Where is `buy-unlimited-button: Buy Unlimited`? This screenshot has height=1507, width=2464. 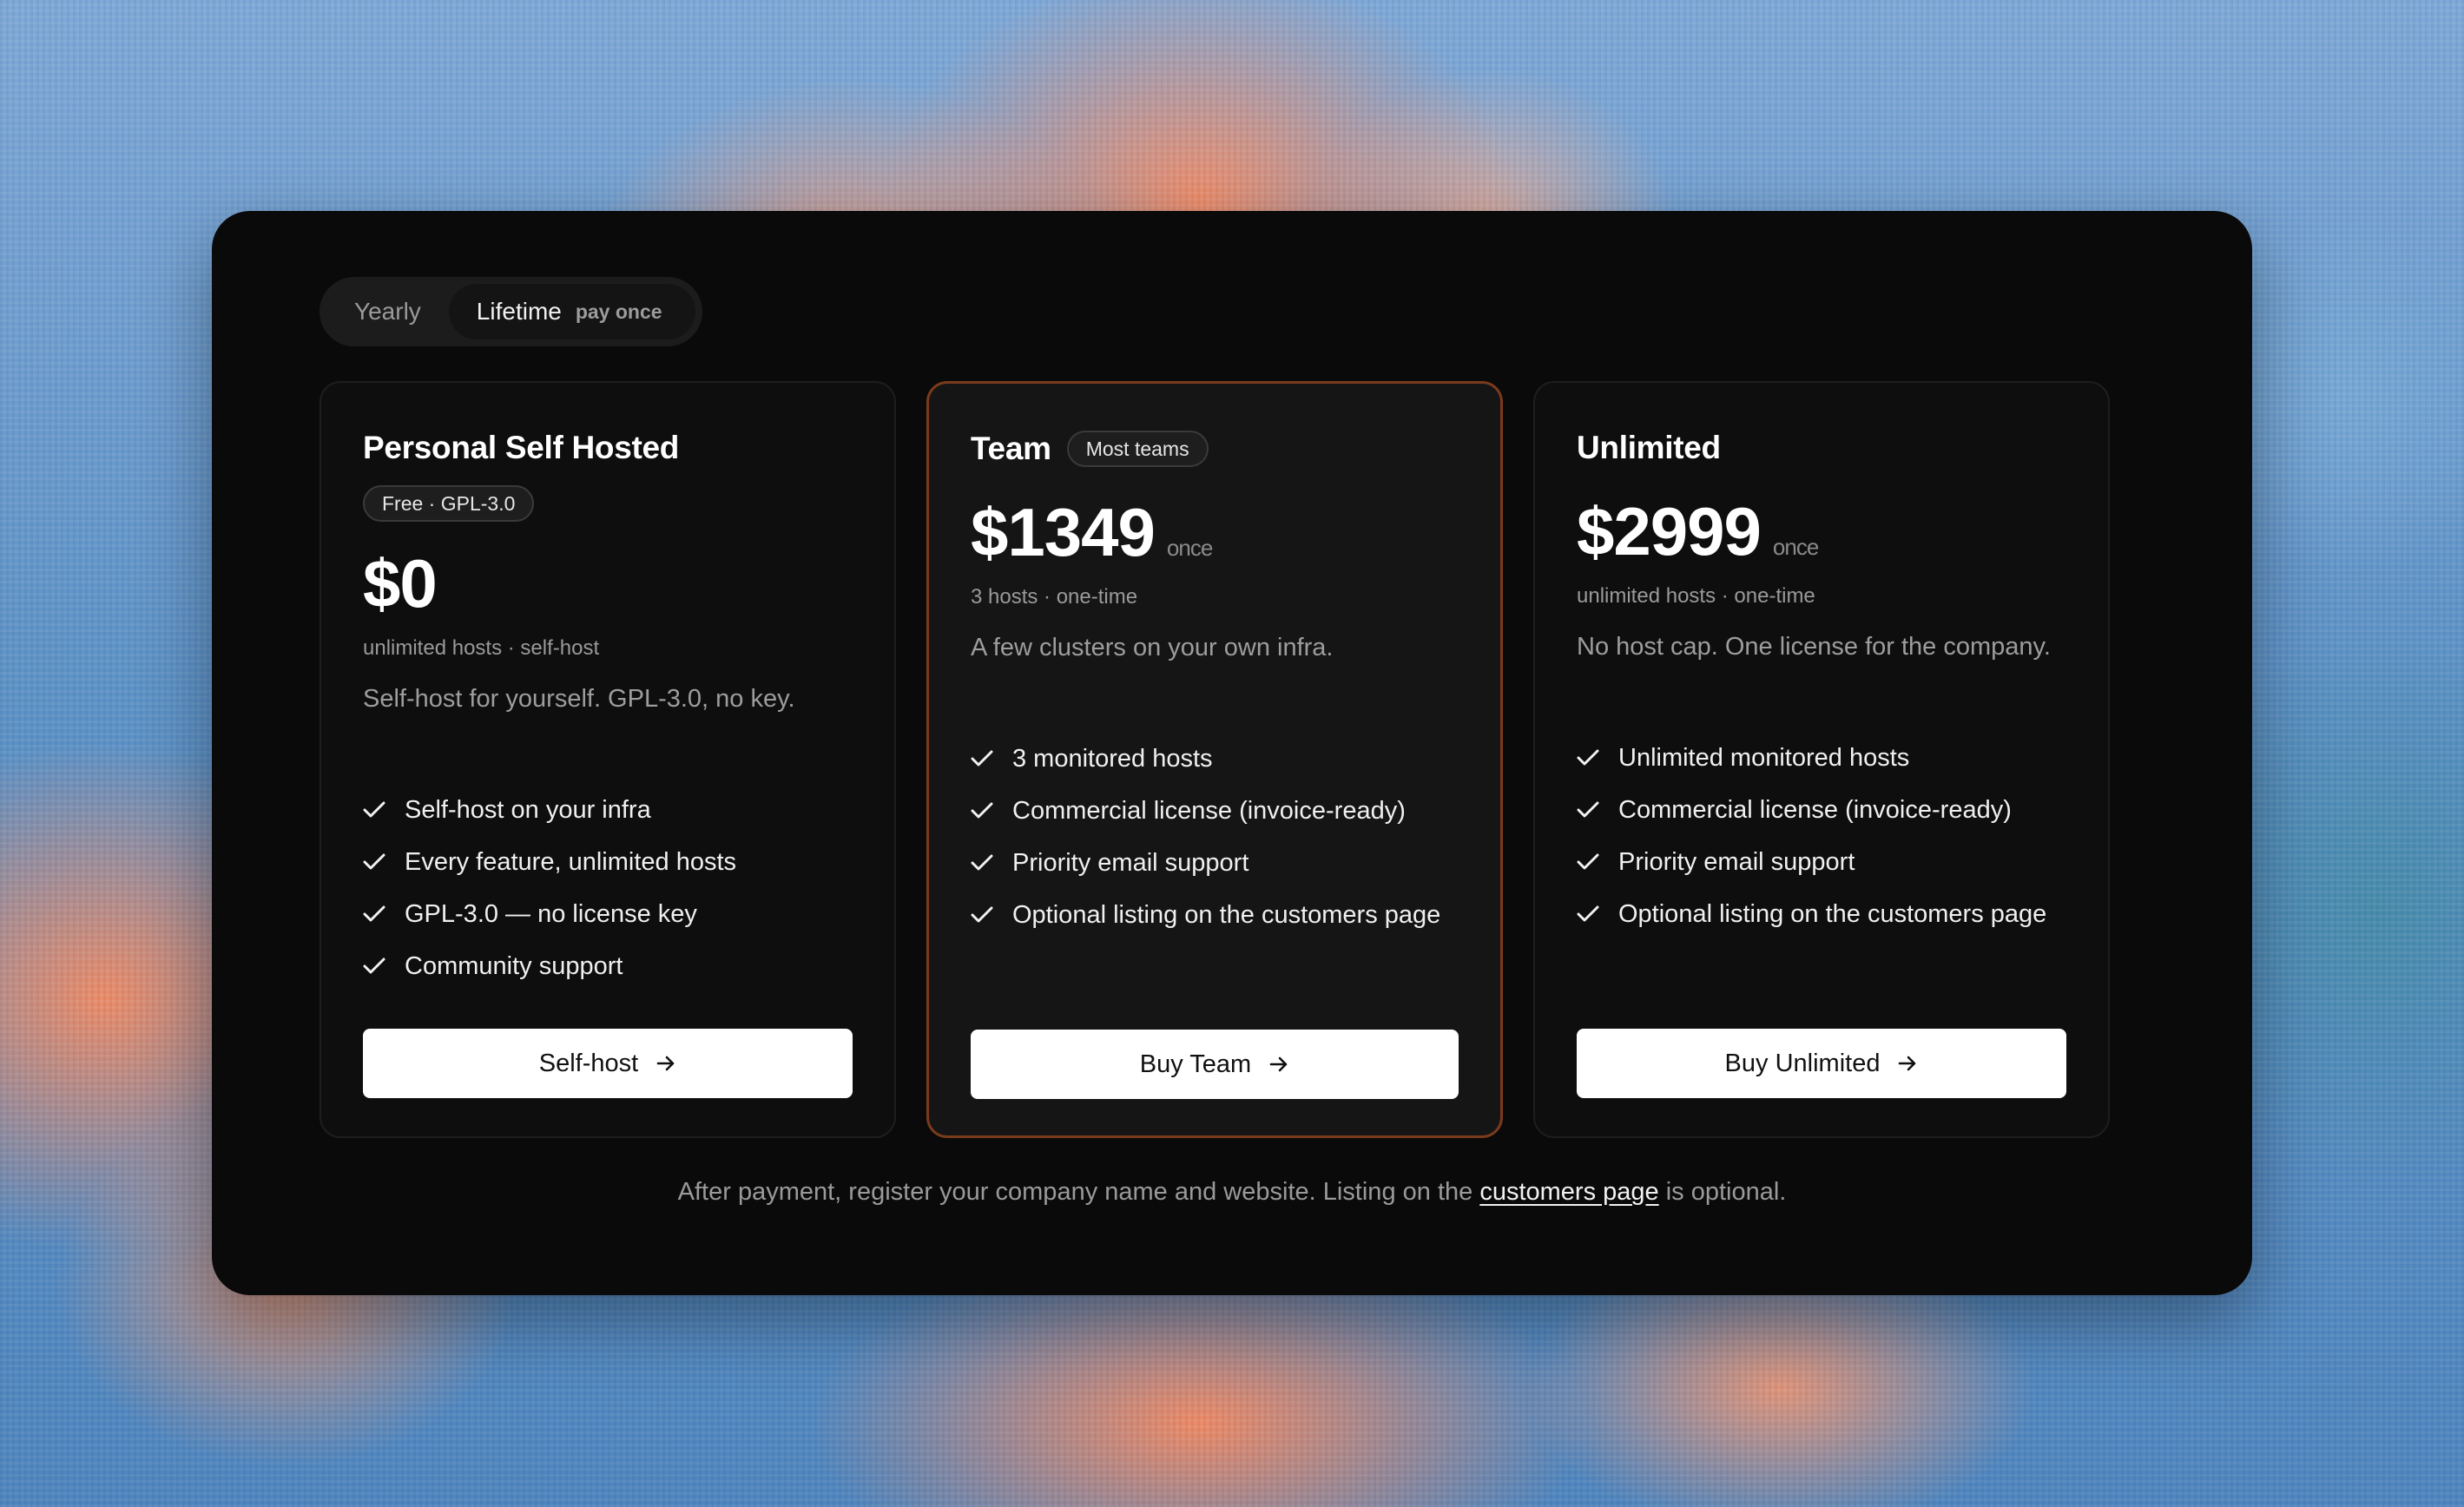 buy-unlimited-button: Buy Unlimited is located at coordinates (1821, 1063).